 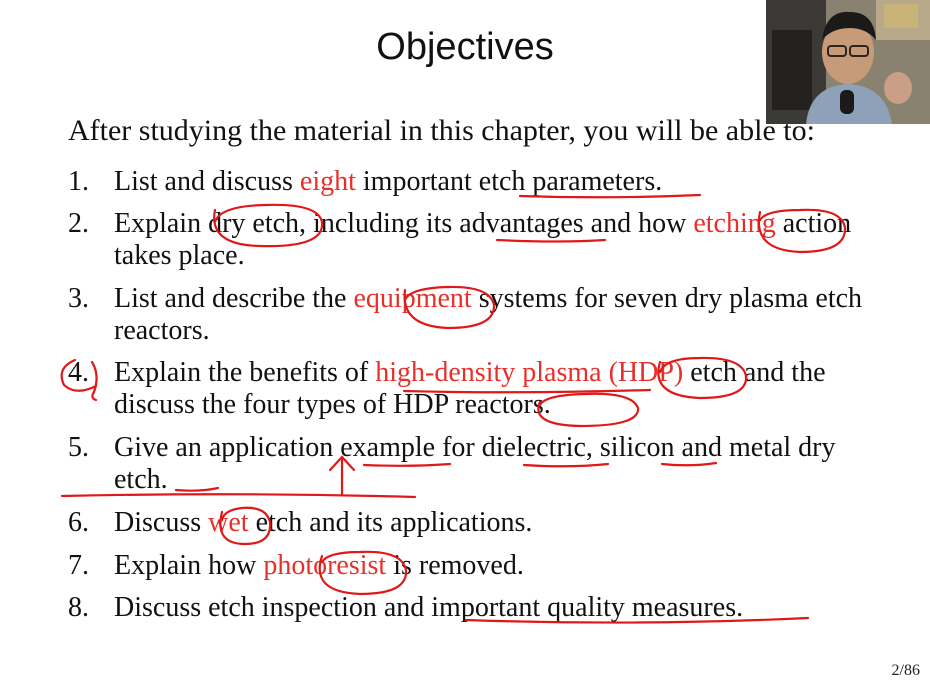 What do you see at coordinates (78, 565) in the screenshot?
I see `item-number: 7.` at bounding box center [78, 565].